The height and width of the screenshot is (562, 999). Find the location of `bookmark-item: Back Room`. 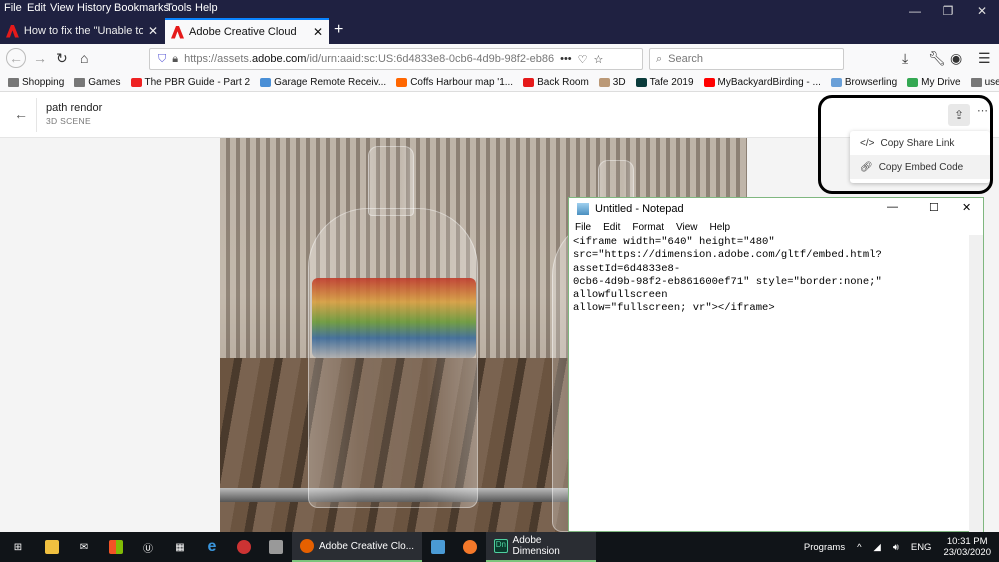

bookmark-item: Back Room is located at coordinates (556, 82).